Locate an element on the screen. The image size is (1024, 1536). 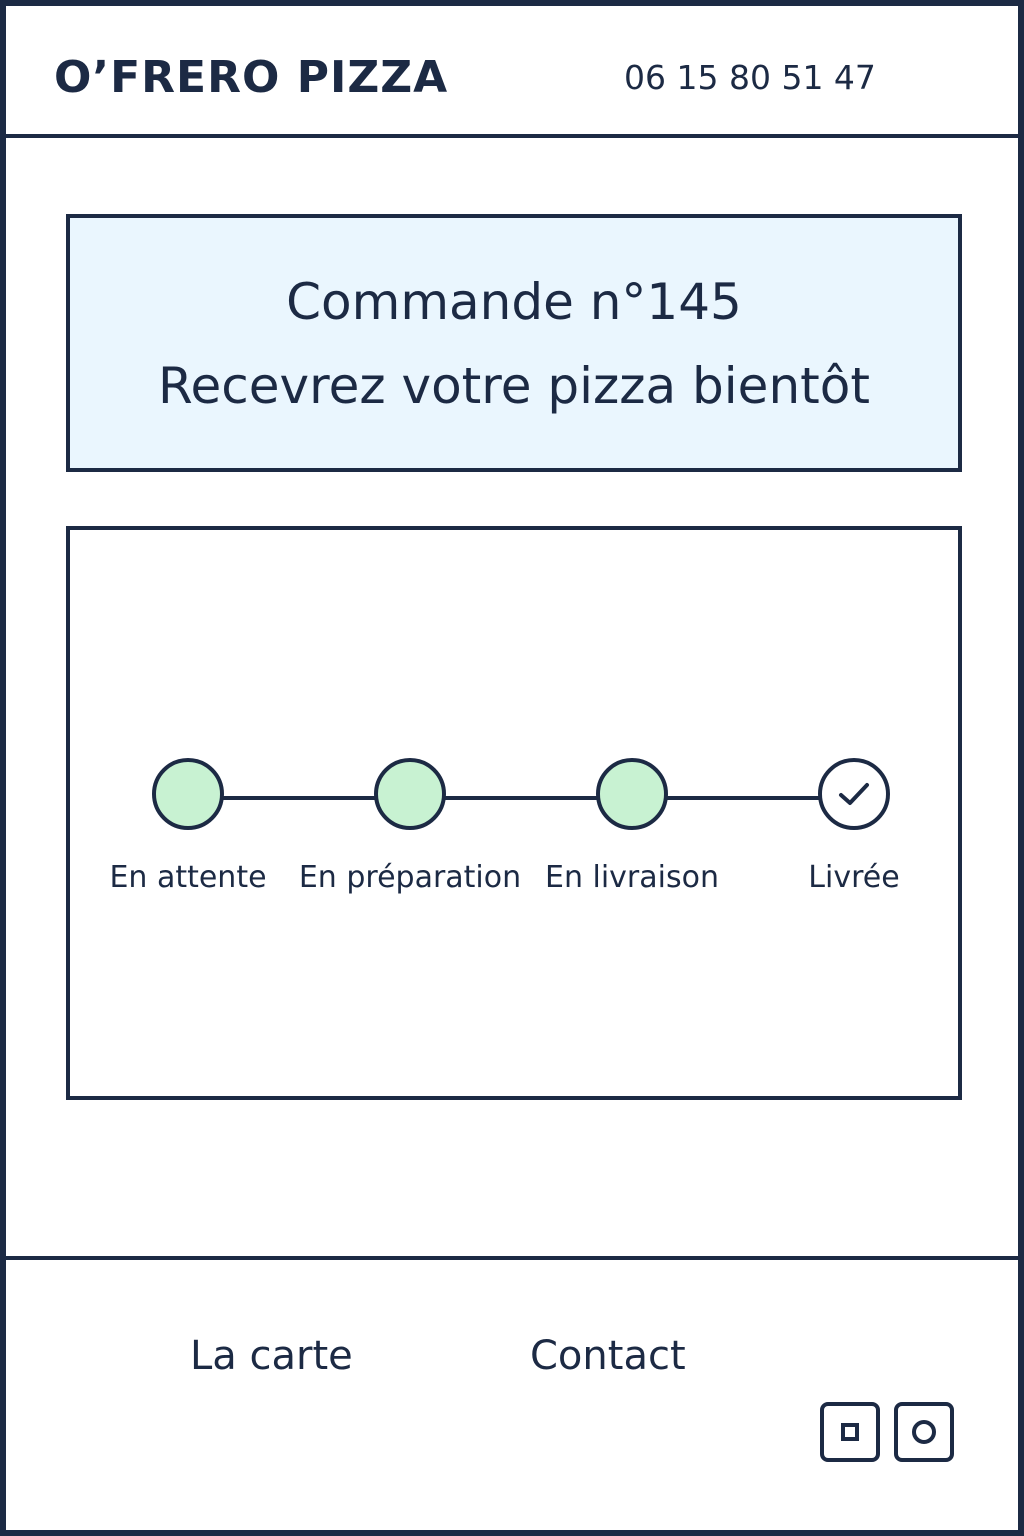
phone-number: 06 15 80 51 47 is located at coordinates (750, 78).